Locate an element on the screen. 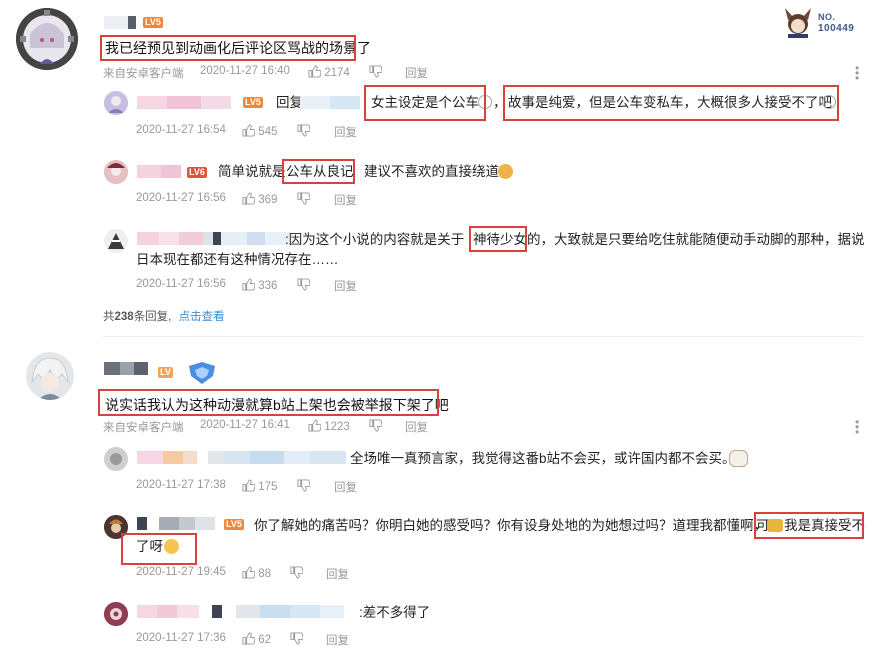  reply-segment: 简单说就是 is located at coordinates (252, 171).